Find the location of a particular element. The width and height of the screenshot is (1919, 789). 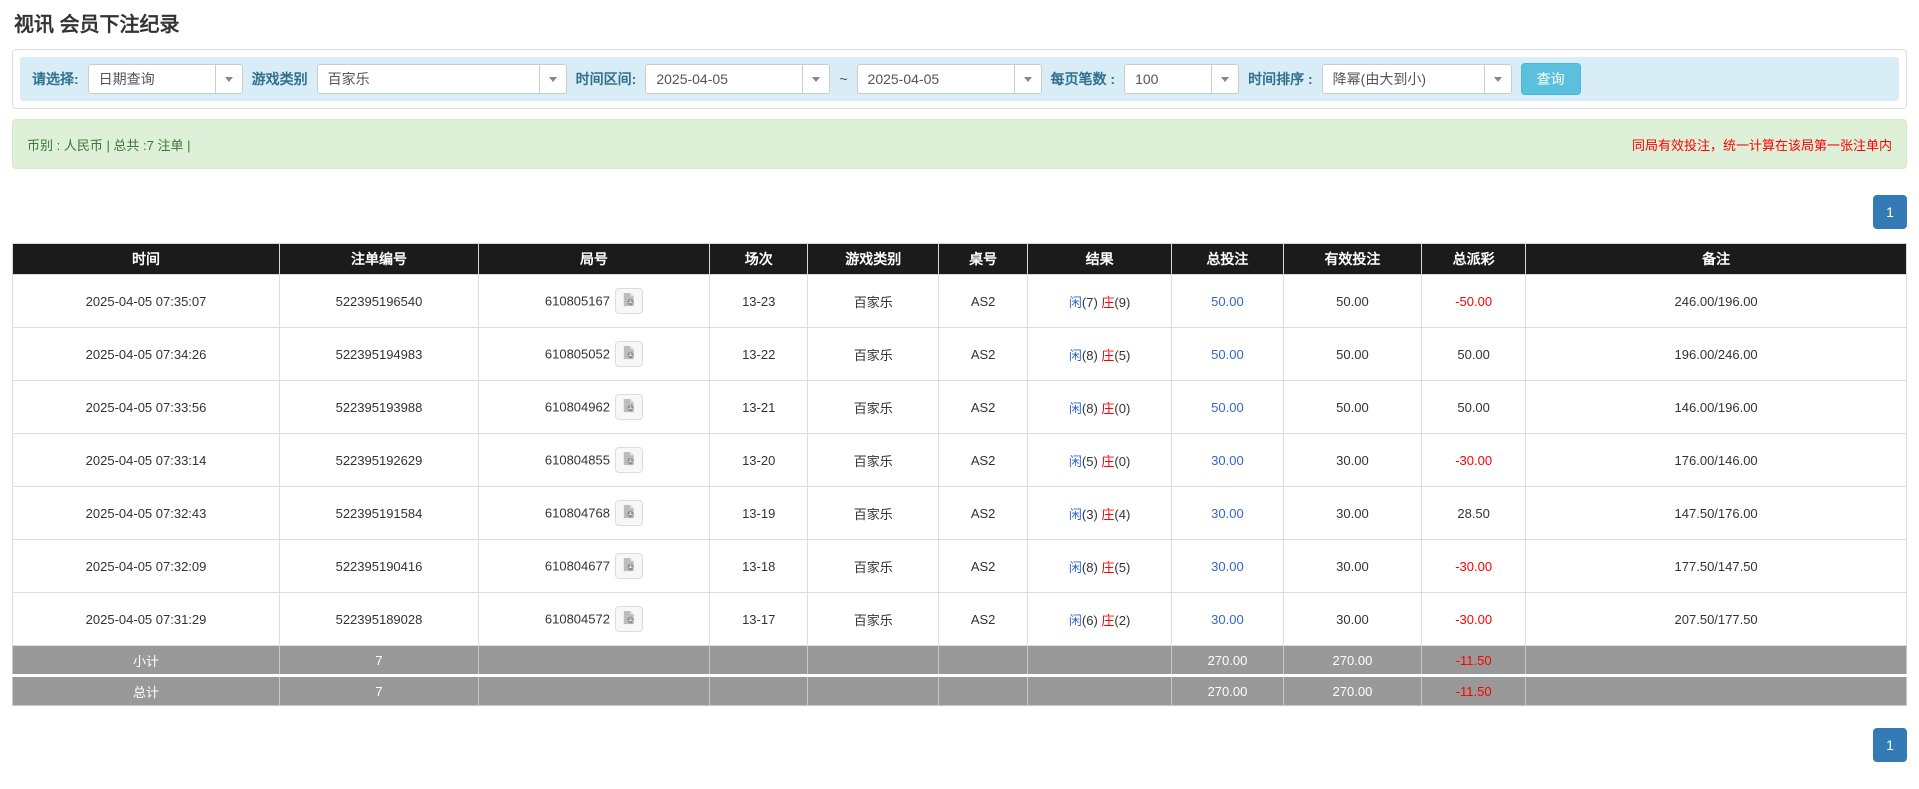

query-type-select: 日期查询 is located at coordinates (165, 79).